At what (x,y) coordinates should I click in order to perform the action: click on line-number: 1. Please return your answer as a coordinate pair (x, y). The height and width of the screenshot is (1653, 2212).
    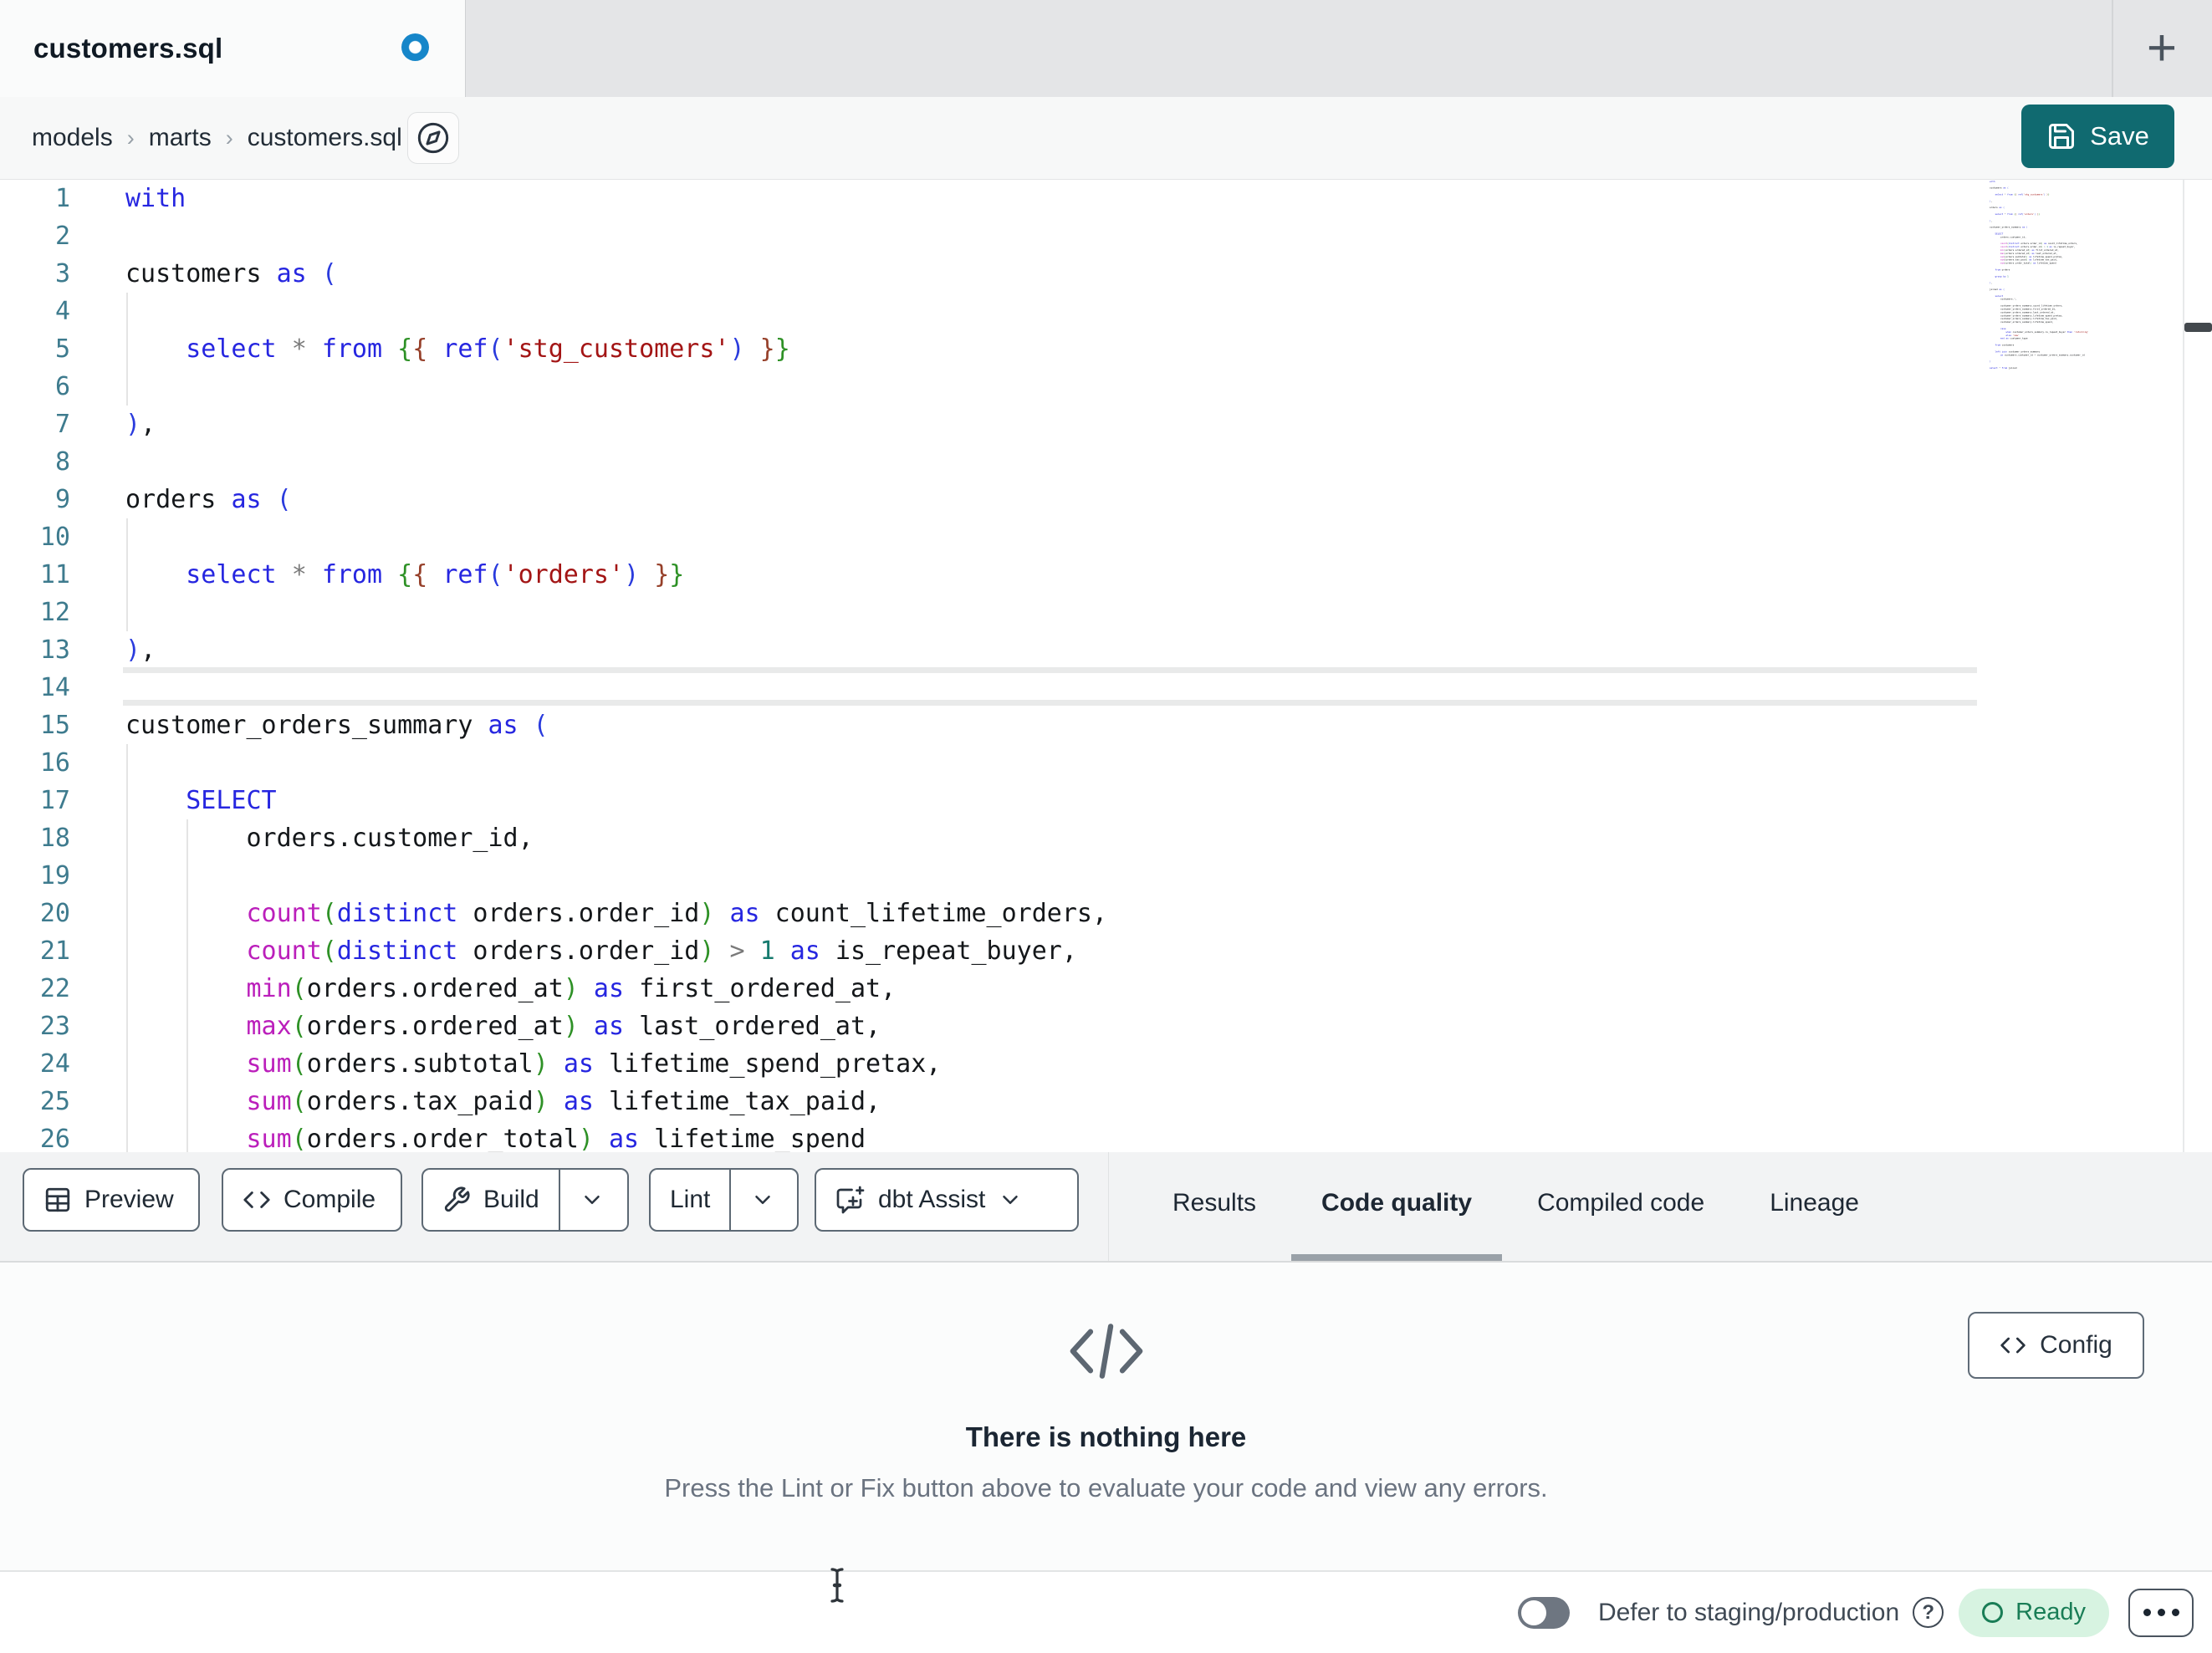
    Looking at the image, I should click on (62, 198).